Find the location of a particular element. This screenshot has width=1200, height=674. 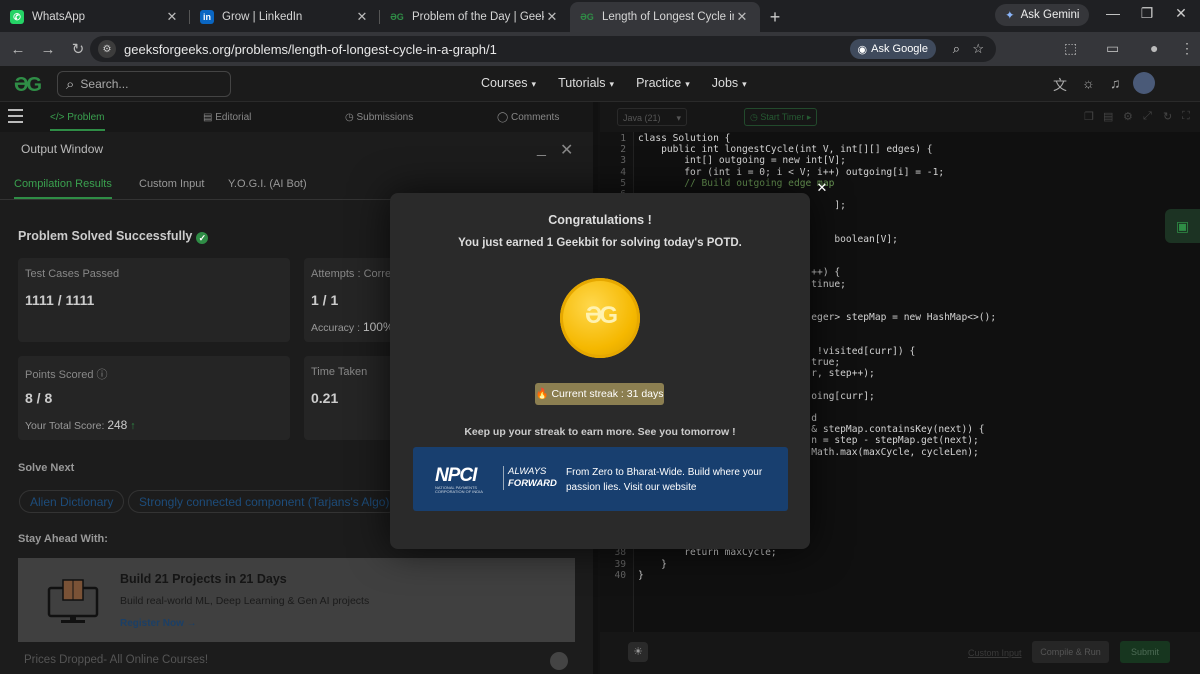

nav-label: Jobs is located at coordinates (725, 83).